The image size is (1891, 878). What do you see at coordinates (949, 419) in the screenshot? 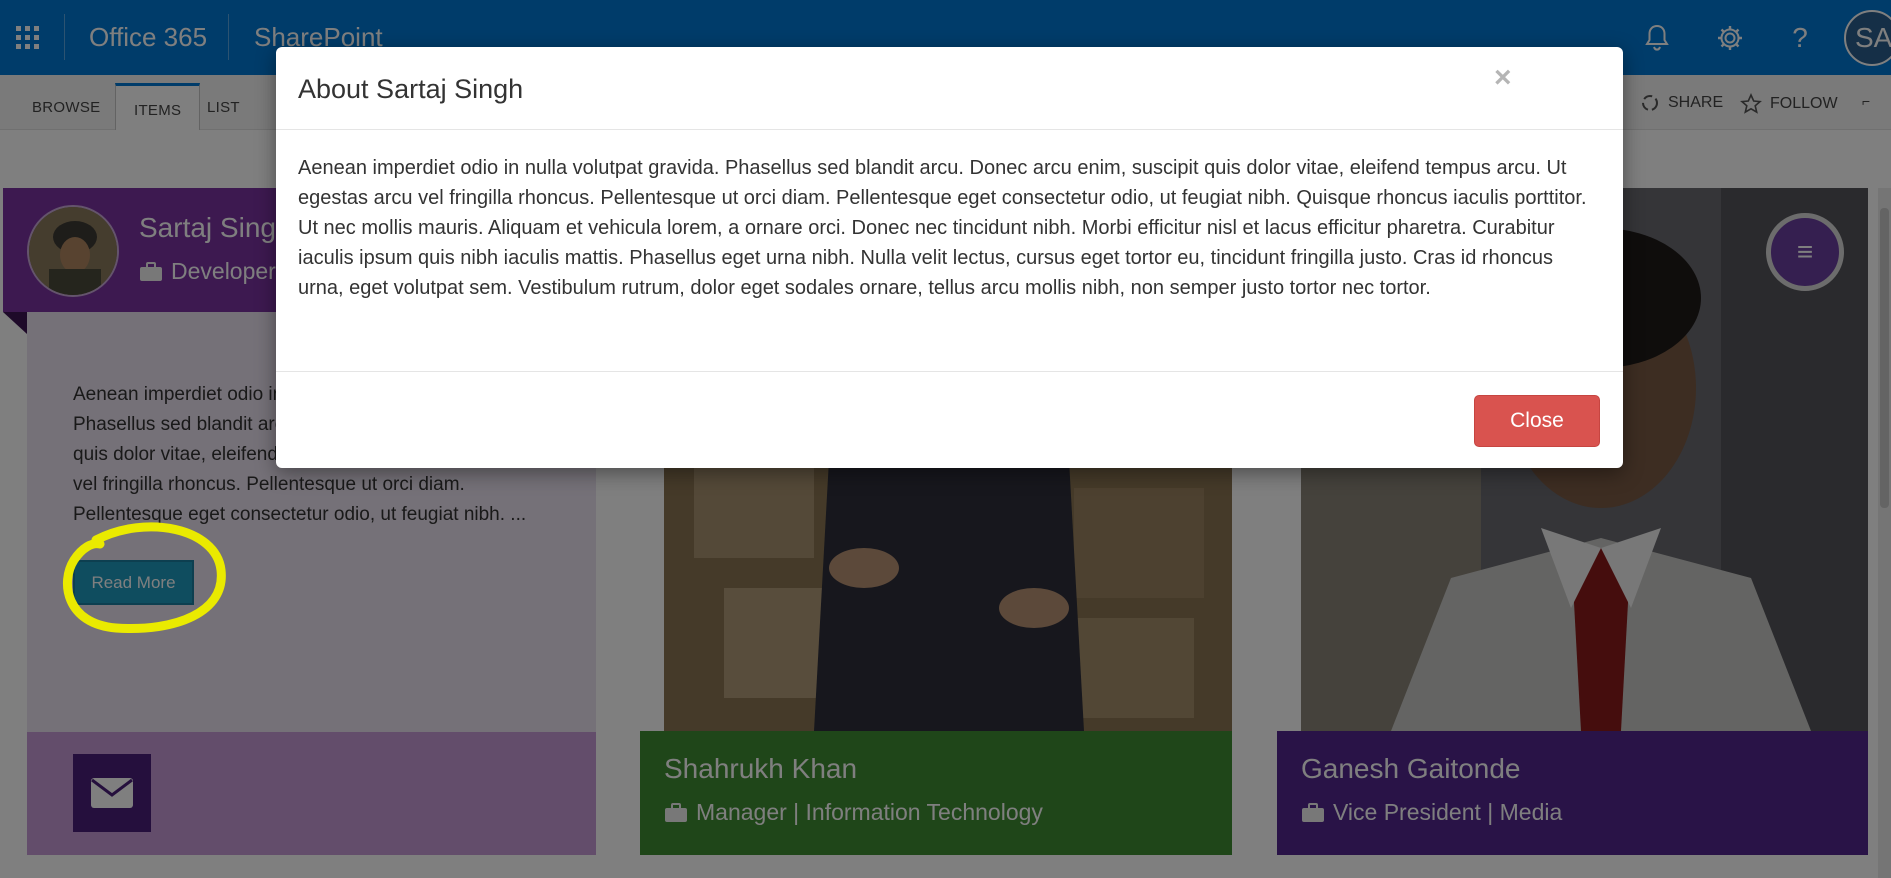
I see `dialog-footer: Close` at bounding box center [949, 419].